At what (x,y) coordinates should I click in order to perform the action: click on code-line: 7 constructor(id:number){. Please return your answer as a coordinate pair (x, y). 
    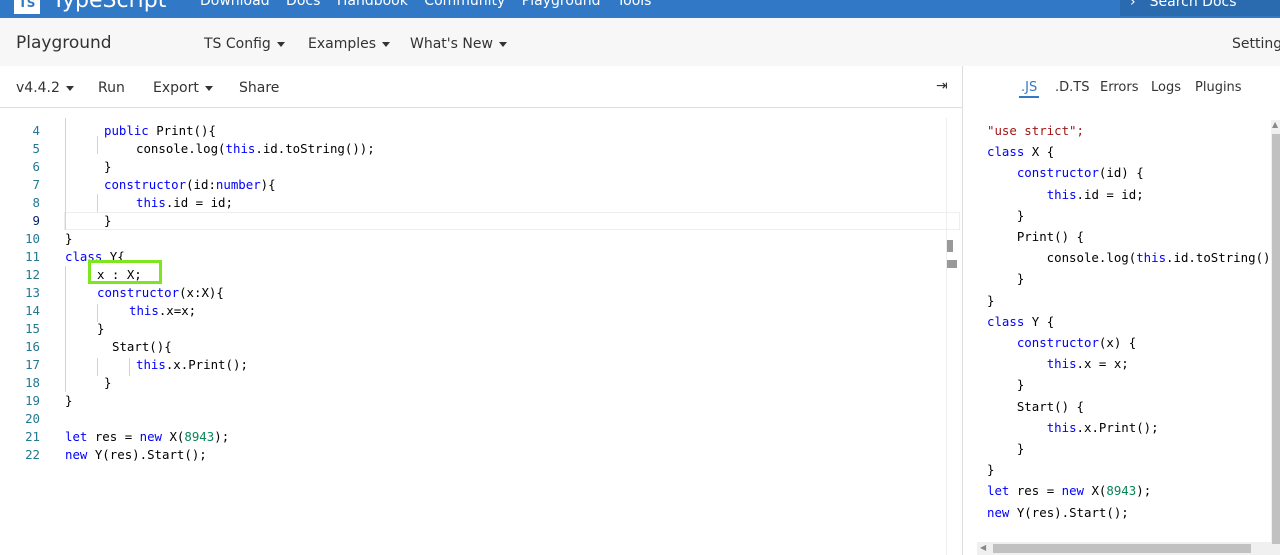
    Looking at the image, I should click on (473, 185).